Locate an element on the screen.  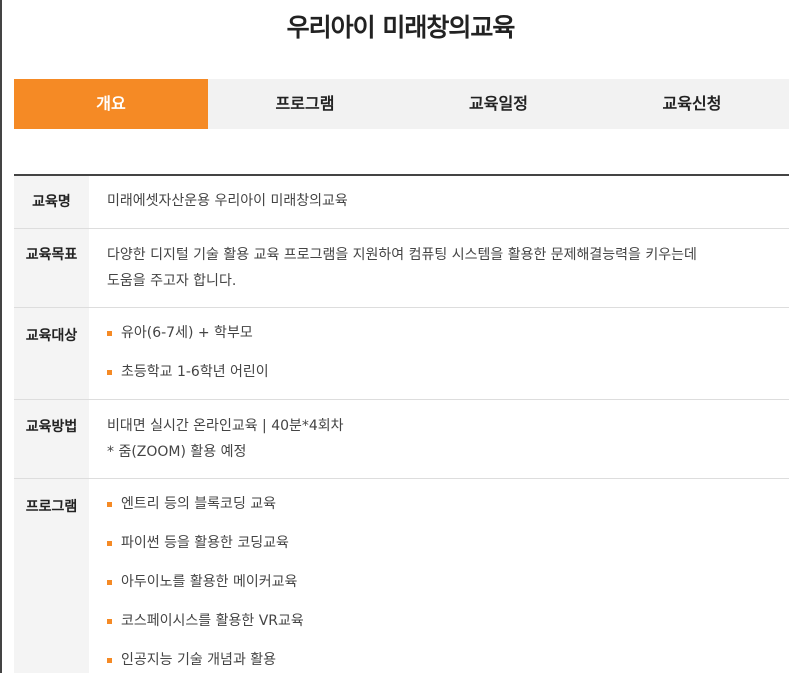
target-item-text: 유아(6-7세) + 학부모 is located at coordinates (187, 333).